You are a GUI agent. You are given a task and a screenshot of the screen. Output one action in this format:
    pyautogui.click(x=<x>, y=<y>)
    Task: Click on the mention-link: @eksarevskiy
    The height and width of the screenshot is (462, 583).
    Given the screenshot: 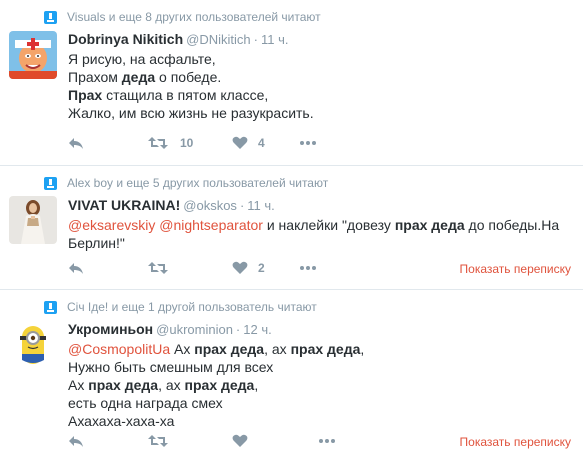 What is the action you would take?
    pyautogui.click(x=111, y=225)
    